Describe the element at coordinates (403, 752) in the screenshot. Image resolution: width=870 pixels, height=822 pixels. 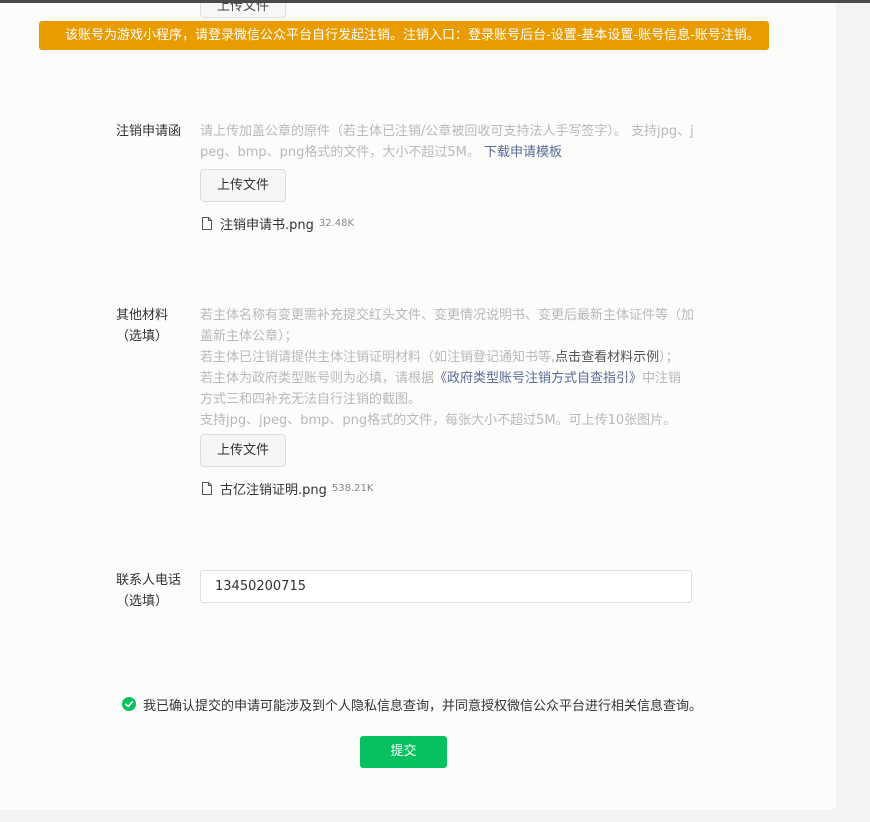
I see `submit-button: 提交` at that location.